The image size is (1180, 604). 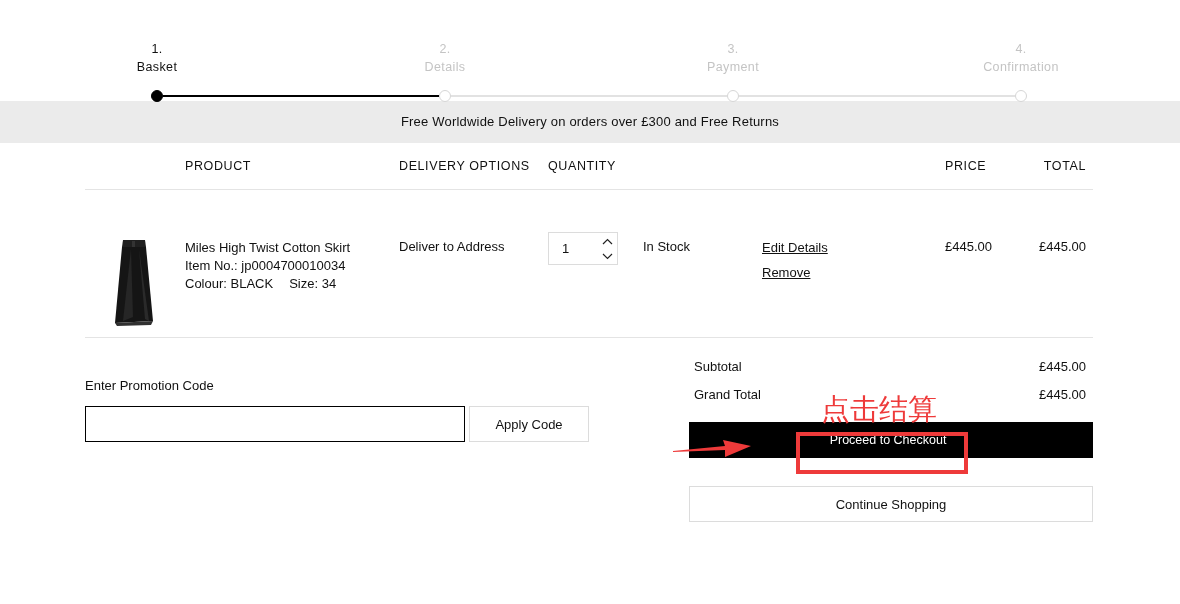 I want to click on column-header: PRODUCT, so click(x=218, y=166).